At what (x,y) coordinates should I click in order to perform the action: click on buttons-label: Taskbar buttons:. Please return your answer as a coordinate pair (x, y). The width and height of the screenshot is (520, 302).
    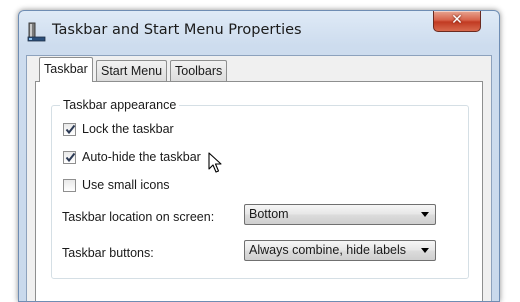
    Looking at the image, I should click on (108, 253).